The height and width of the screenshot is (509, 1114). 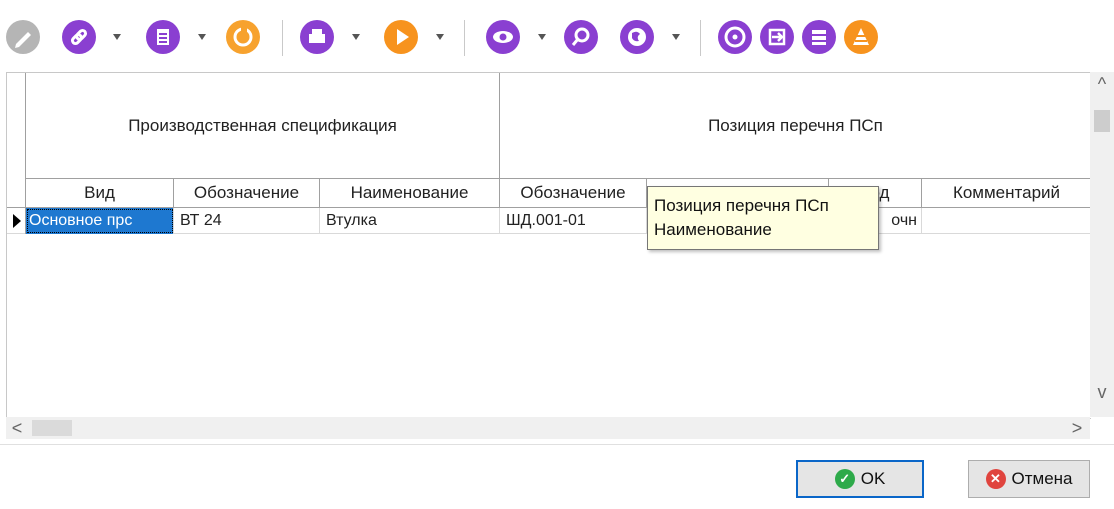 What do you see at coordinates (317, 37) in the screenshot?
I see `printer-icon` at bounding box center [317, 37].